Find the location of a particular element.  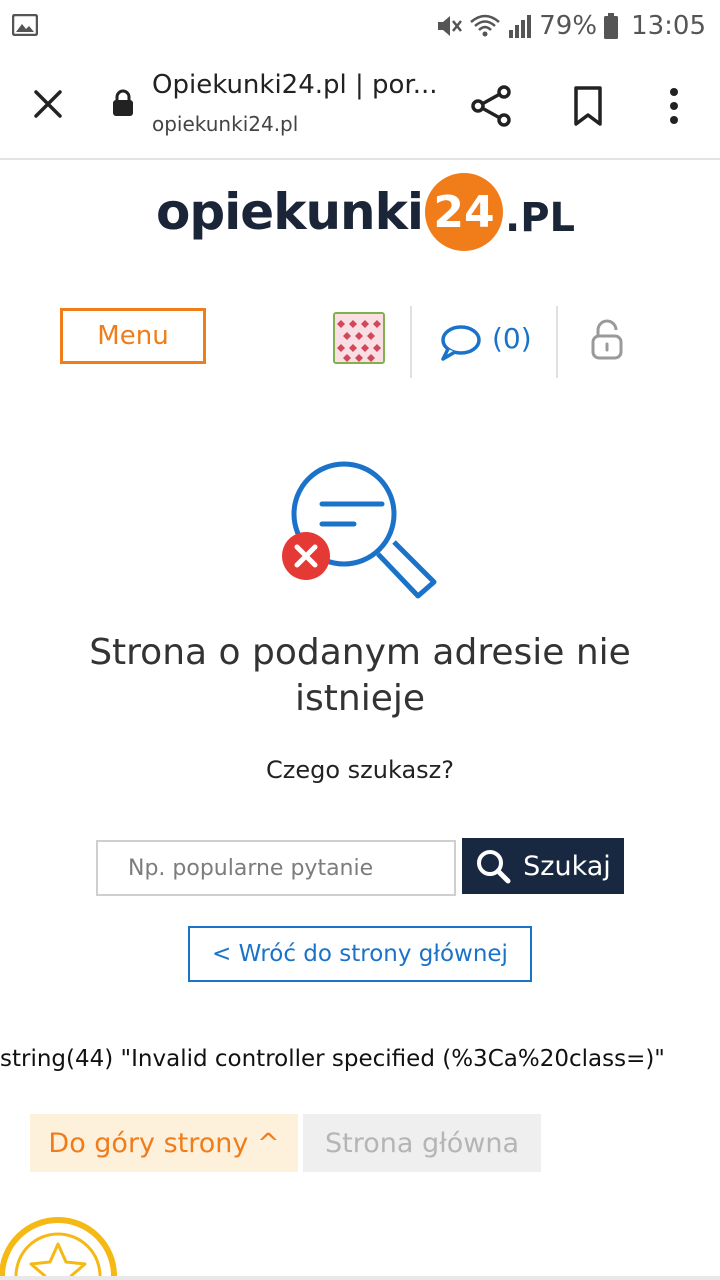

lock-icon is located at coordinates (123, 102).